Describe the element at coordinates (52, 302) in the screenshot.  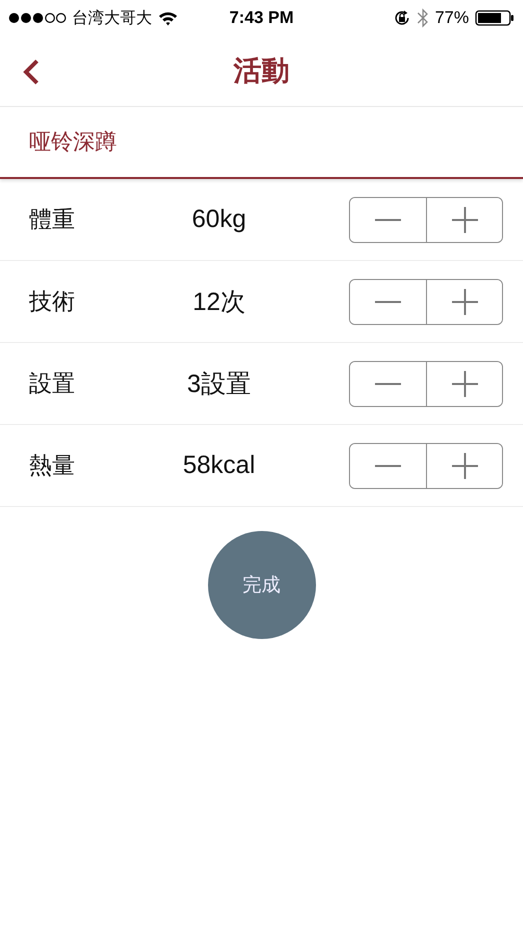
I see `row-label: 技術` at that location.